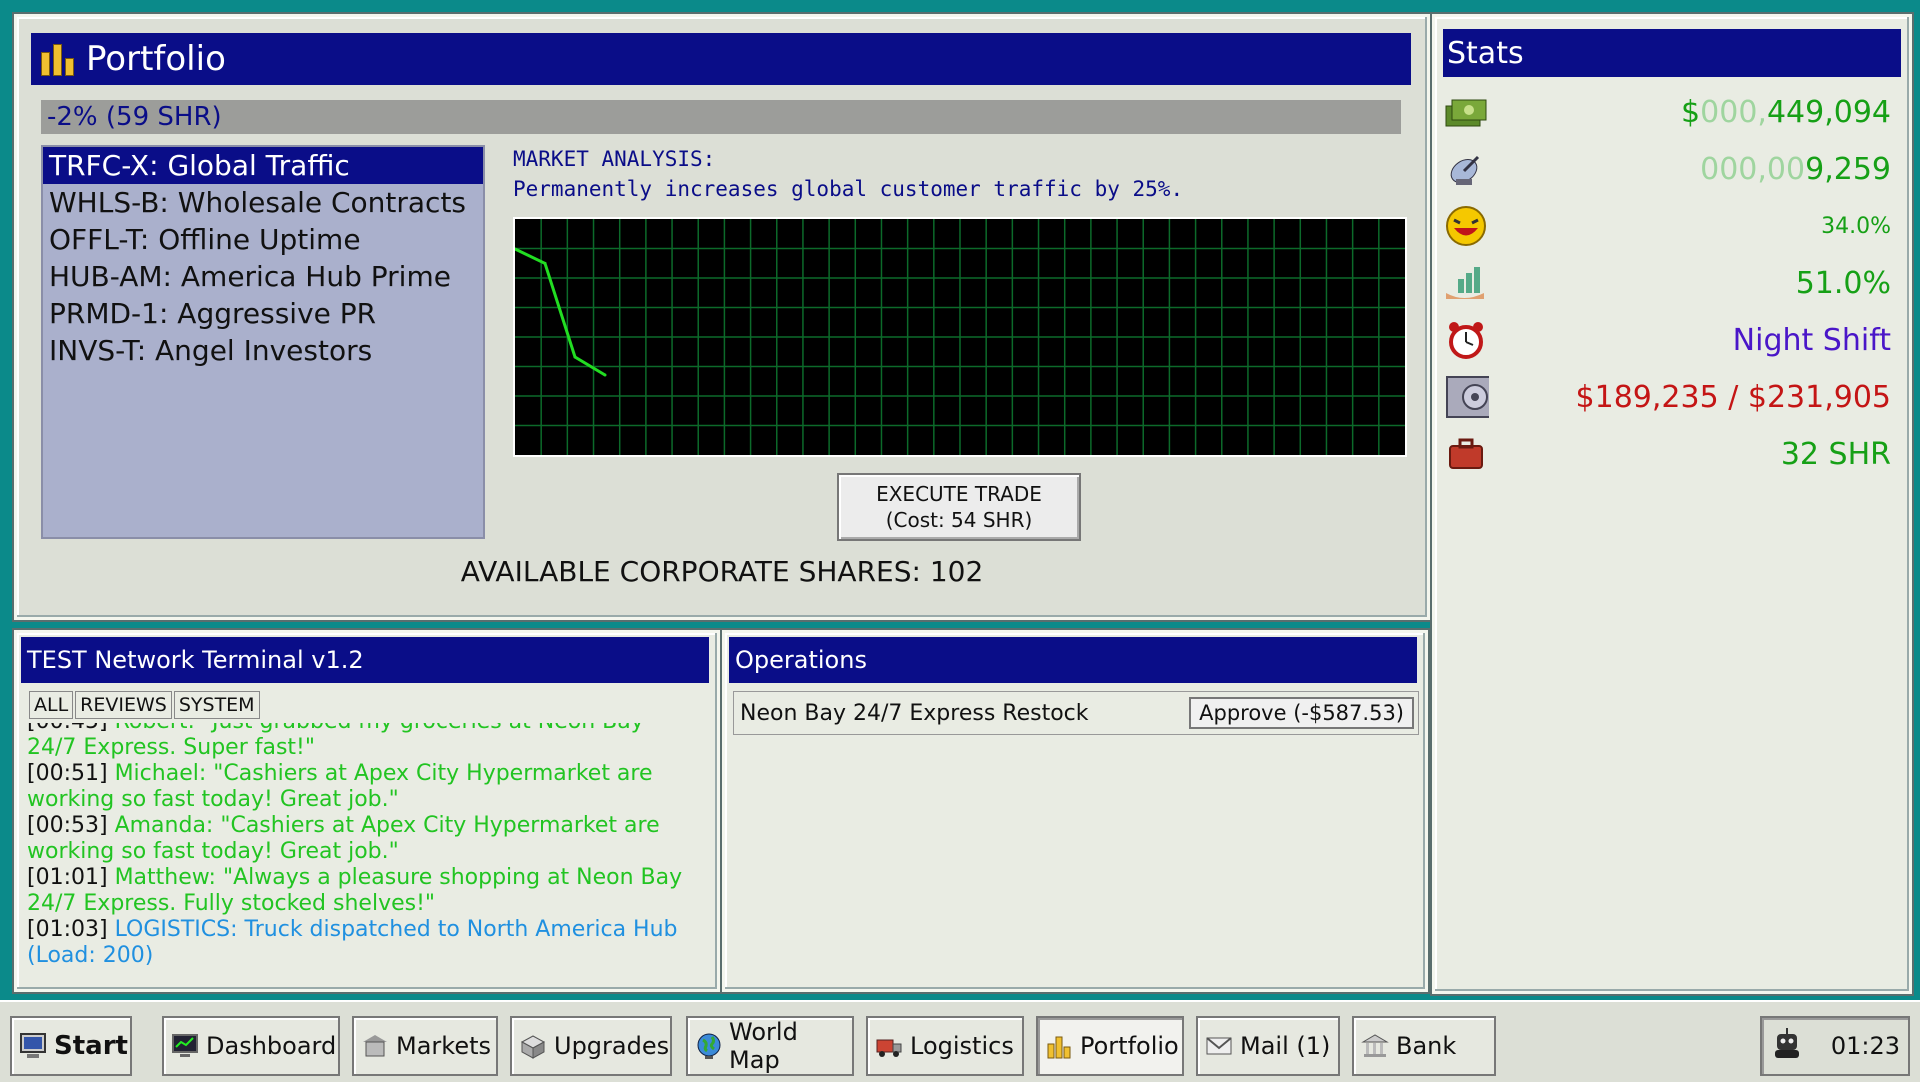 The height and width of the screenshot is (1082, 1920). What do you see at coordinates (1843, 283) in the screenshot?
I see `growth-value: 51.0%` at bounding box center [1843, 283].